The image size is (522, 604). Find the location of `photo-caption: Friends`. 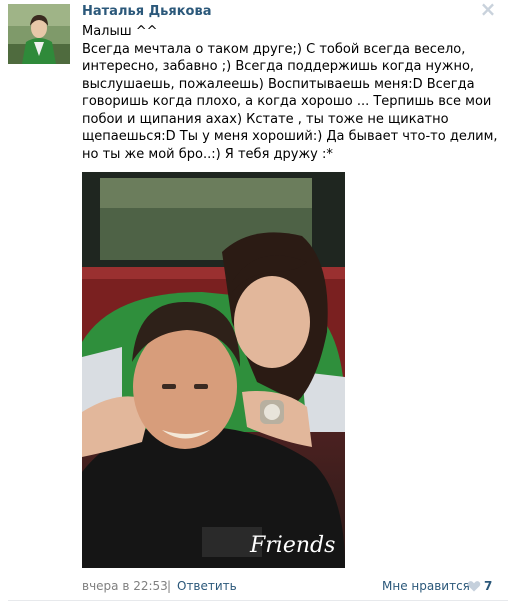

photo-caption: Friends is located at coordinates (292, 545).